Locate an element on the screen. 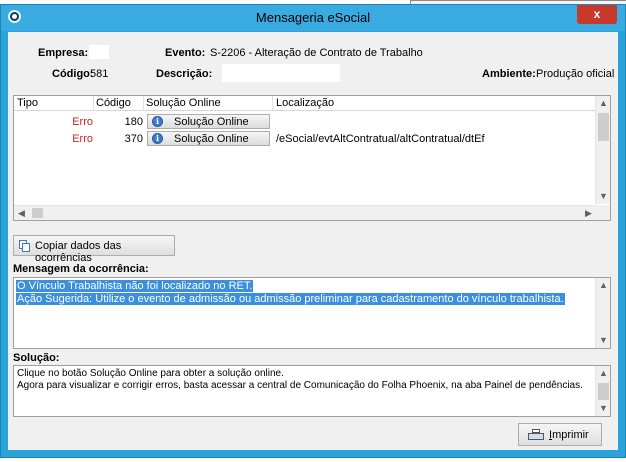 The width and height of the screenshot is (626, 462). close-button: x is located at coordinates (597, 14).